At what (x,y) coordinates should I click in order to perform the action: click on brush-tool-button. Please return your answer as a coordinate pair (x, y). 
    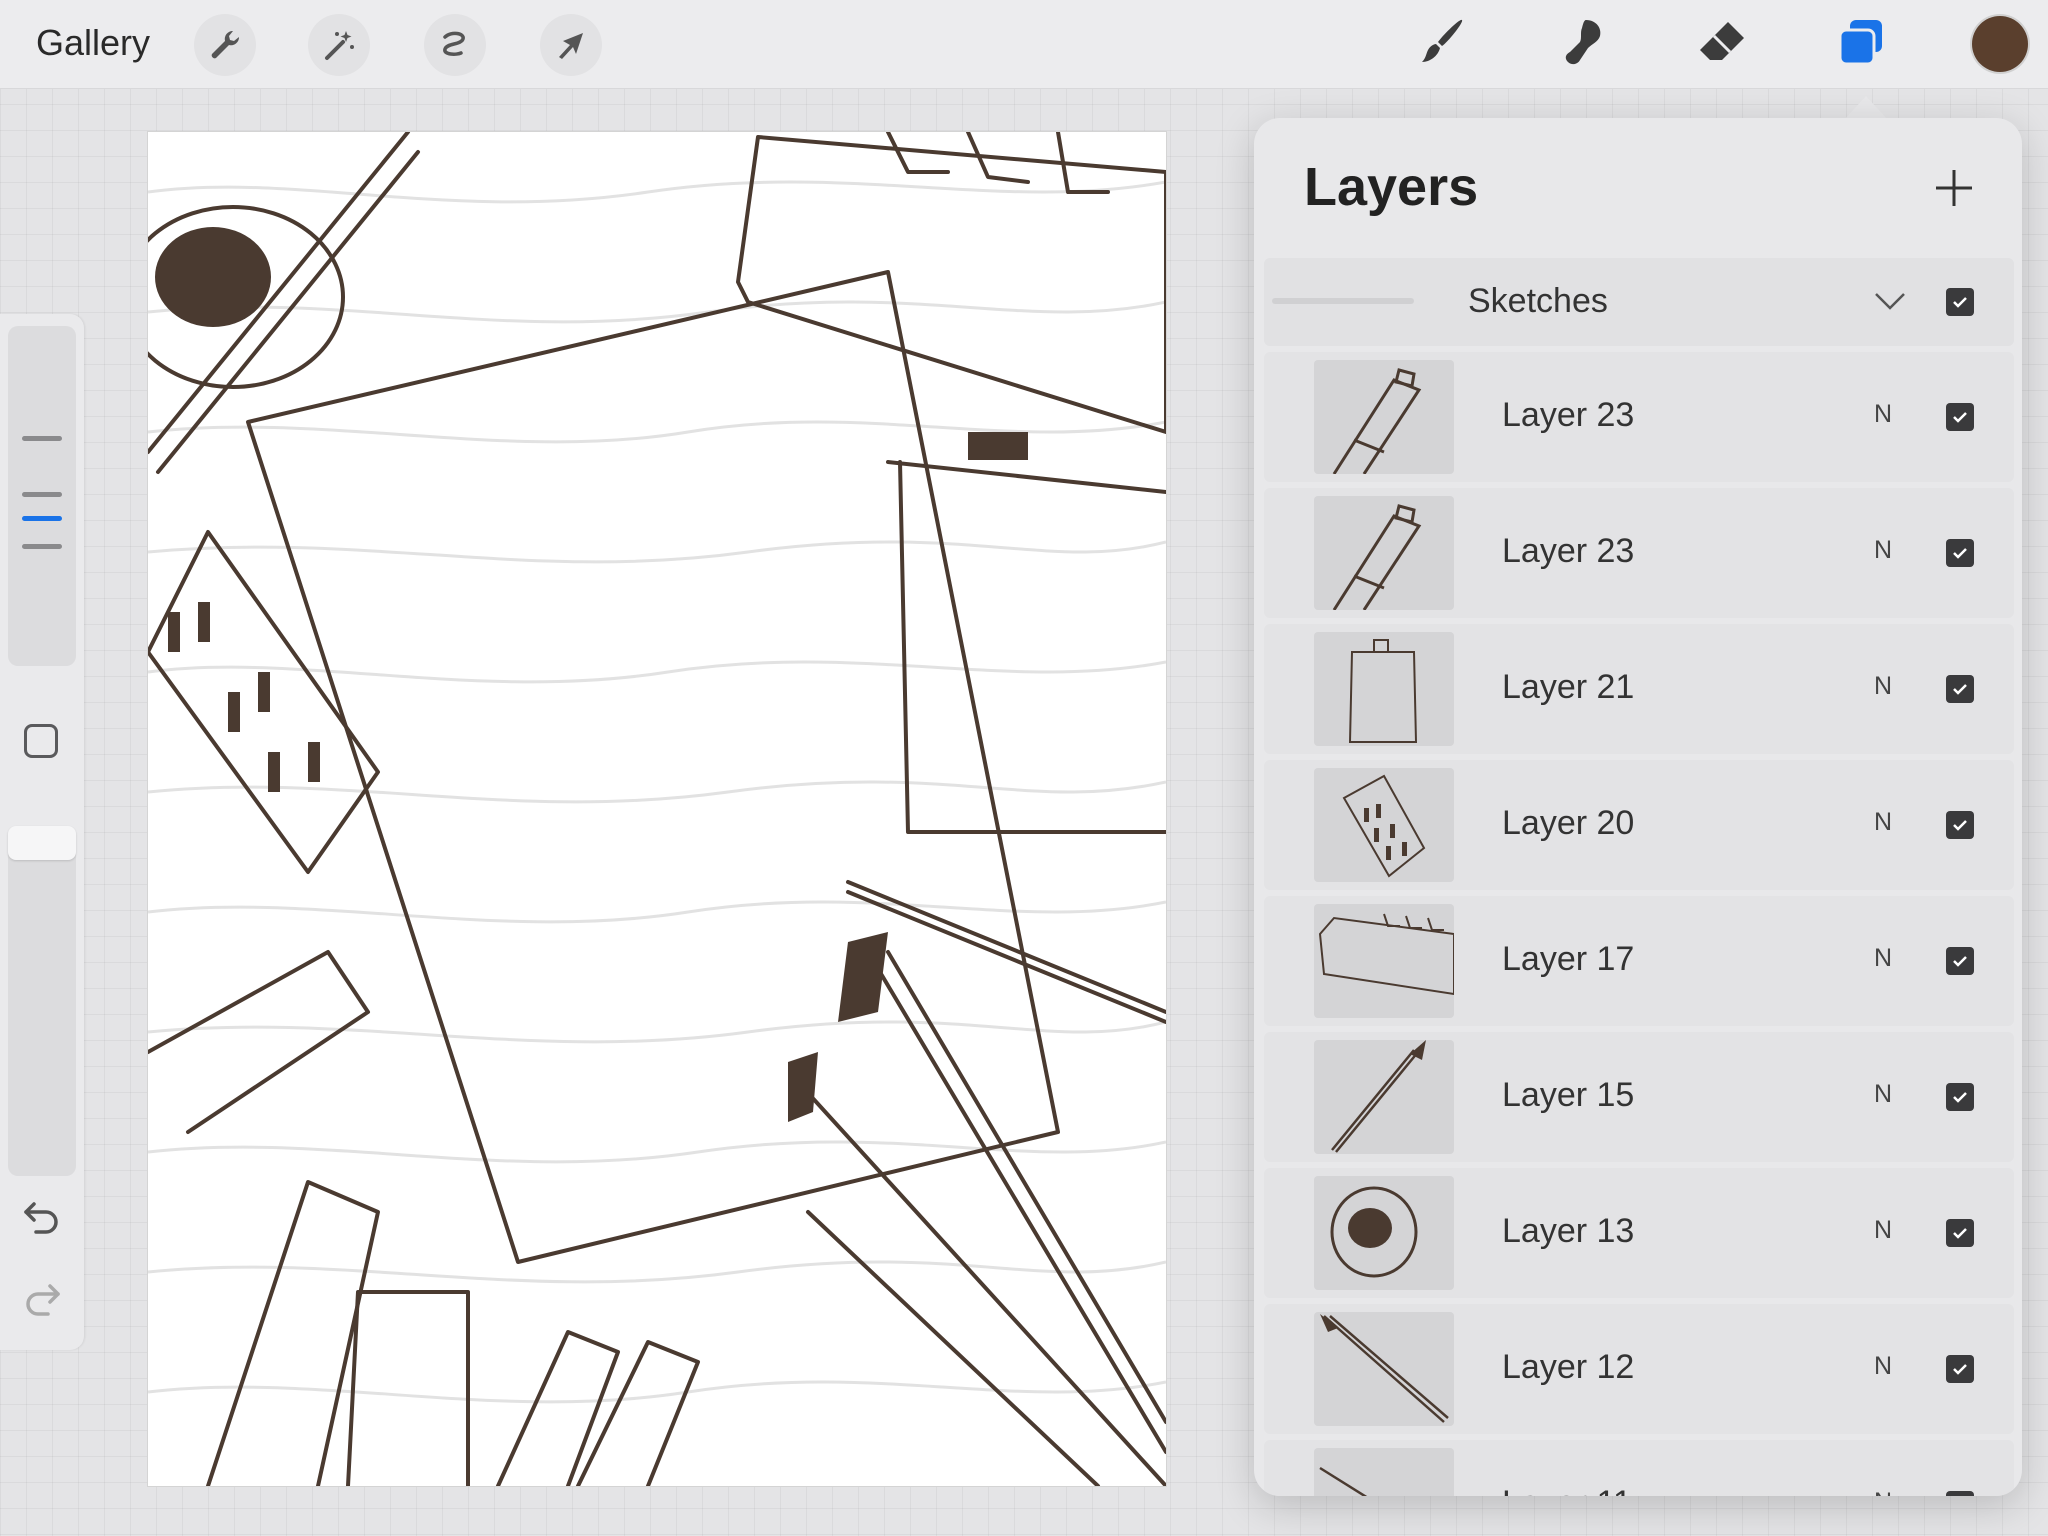
    Looking at the image, I should click on (1442, 44).